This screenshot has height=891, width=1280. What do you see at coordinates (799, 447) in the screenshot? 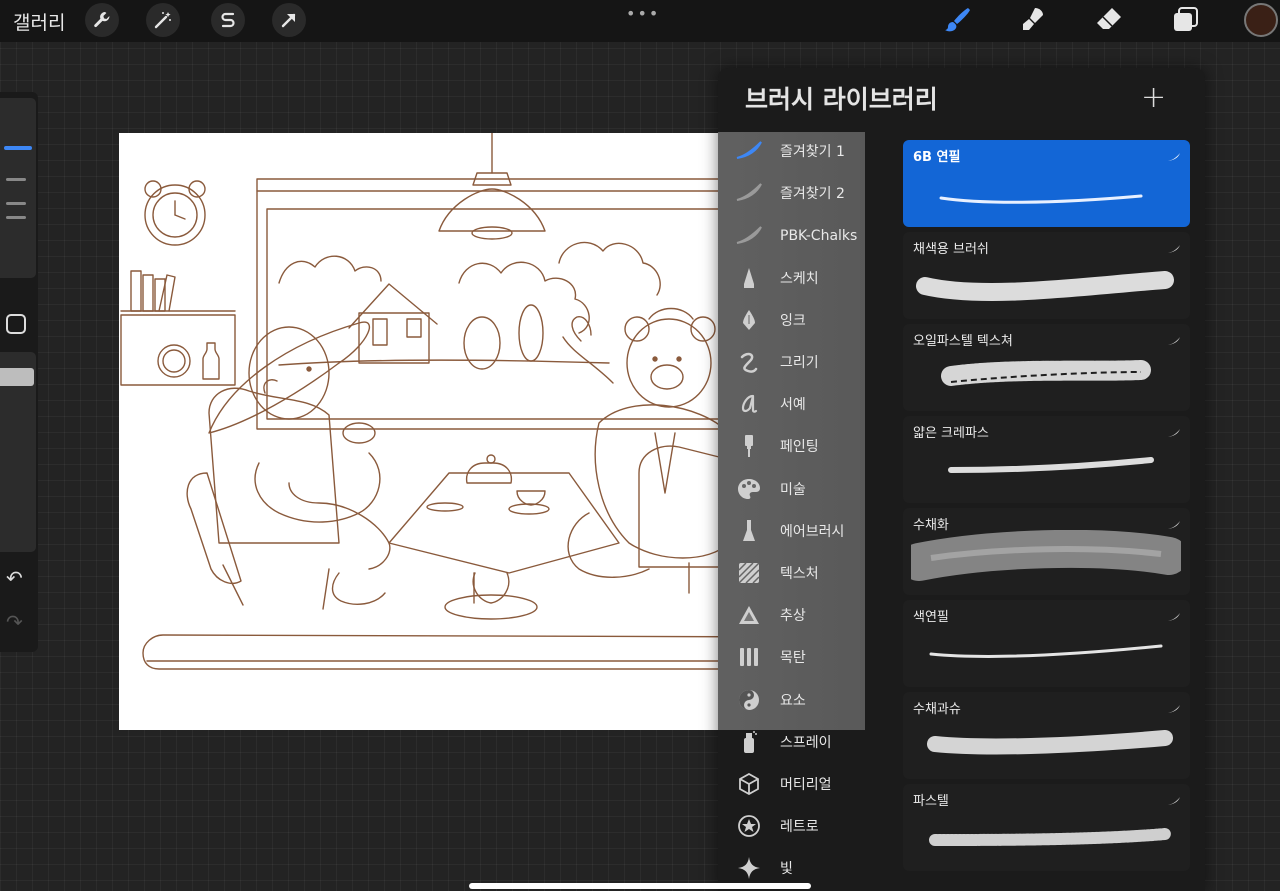
I see `brush-set-label: 페인팅` at bounding box center [799, 447].